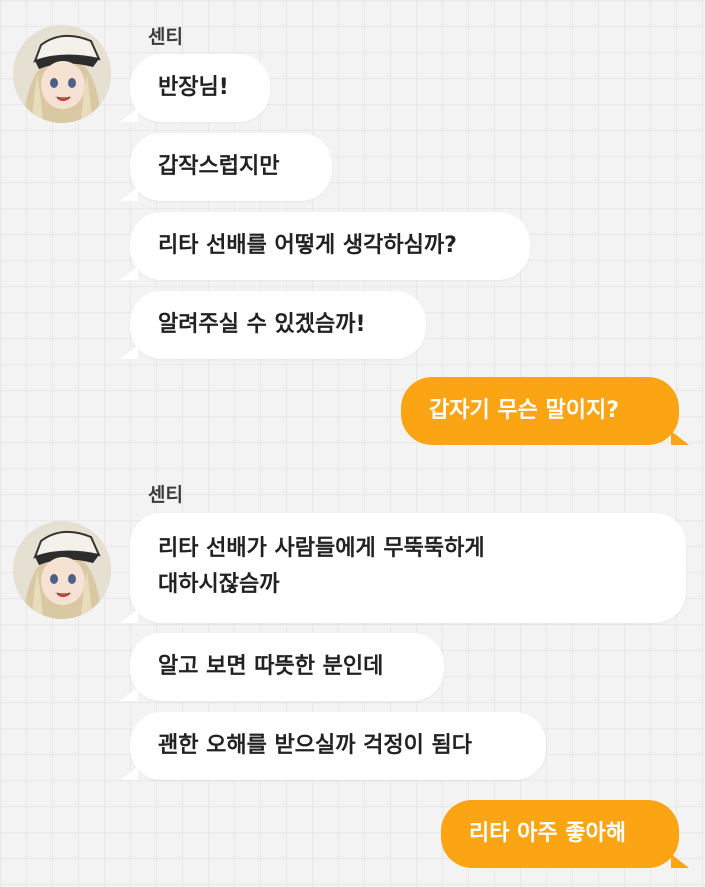  I want to click on incoming-message: 반장님!, so click(195, 88).